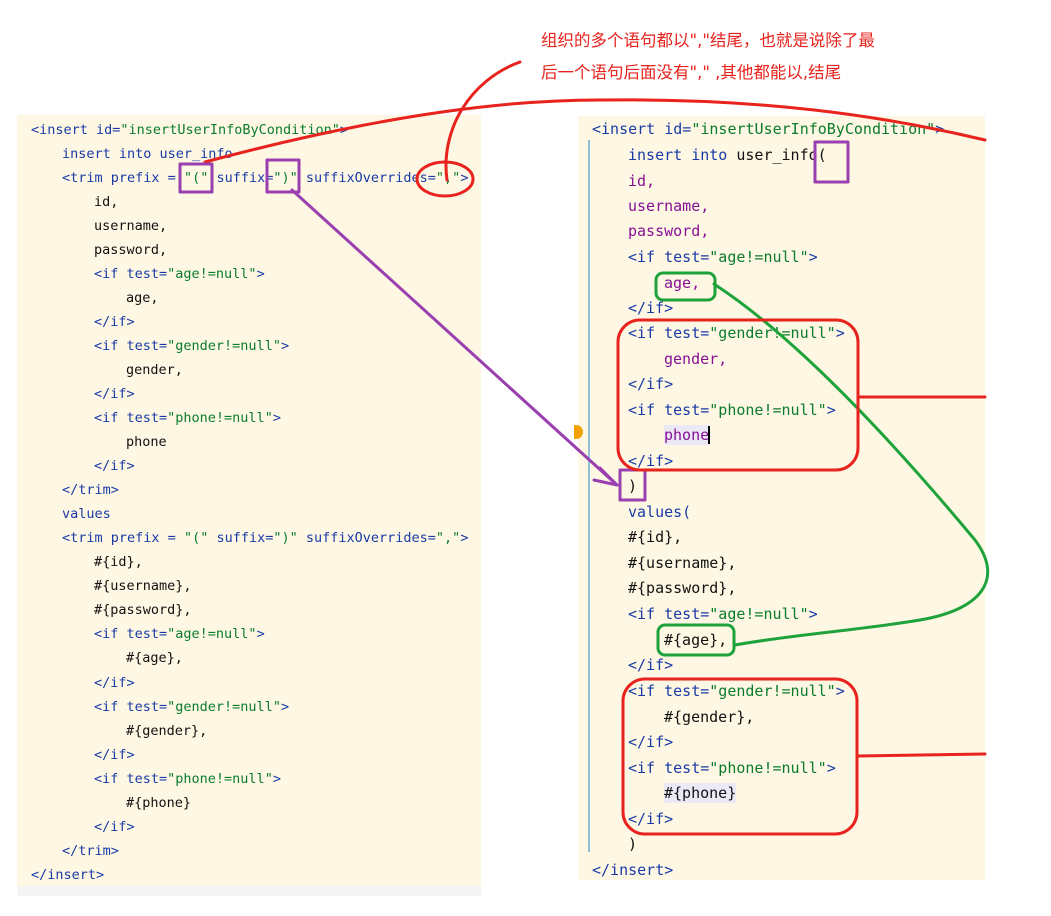  Describe the element at coordinates (86, 514) in the screenshot. I see `code-line: values` at that location.